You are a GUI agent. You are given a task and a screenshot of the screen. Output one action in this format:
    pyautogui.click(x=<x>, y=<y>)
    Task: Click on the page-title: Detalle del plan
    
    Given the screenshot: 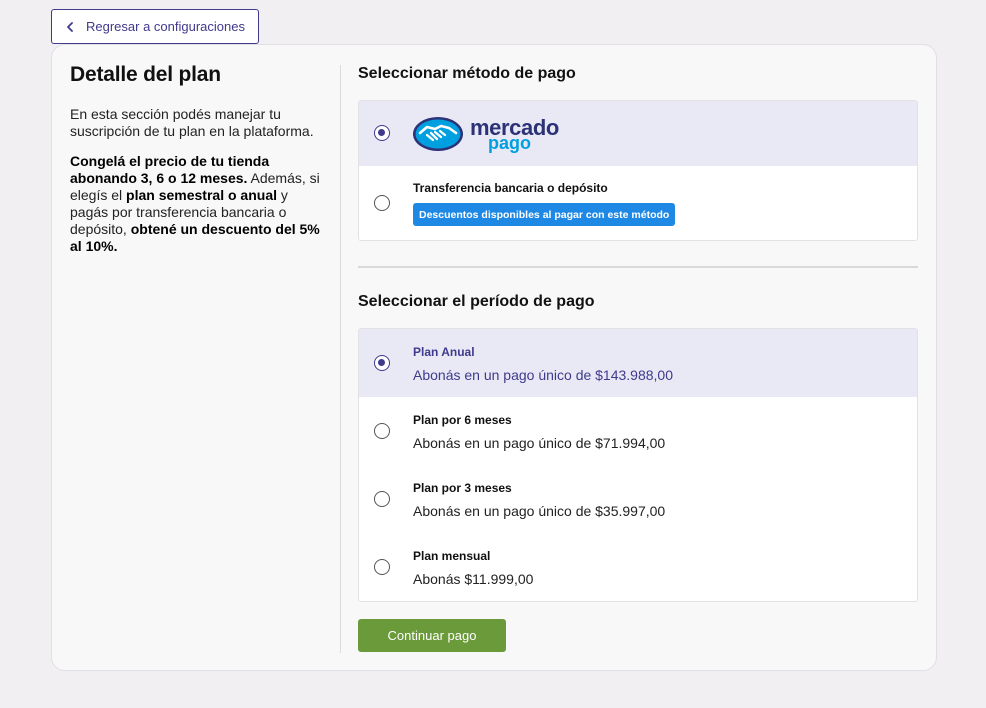 What is the action you would take?
    pyautogui.click(x=145, y=74)
    